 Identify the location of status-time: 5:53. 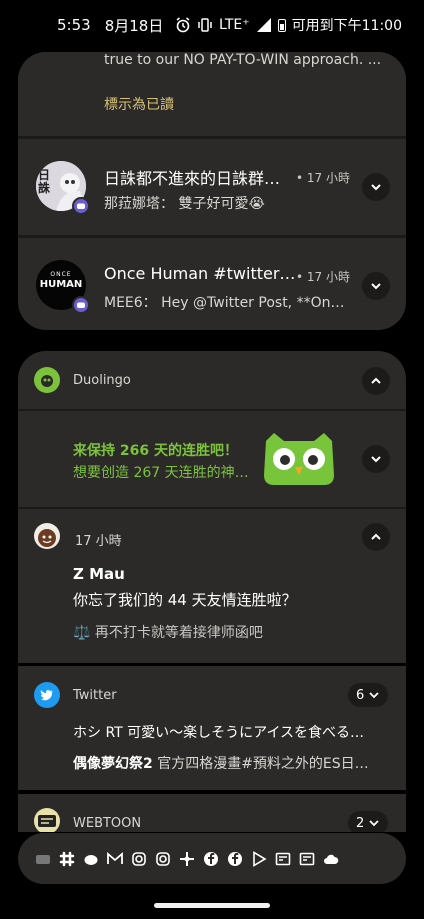
(74, 25).